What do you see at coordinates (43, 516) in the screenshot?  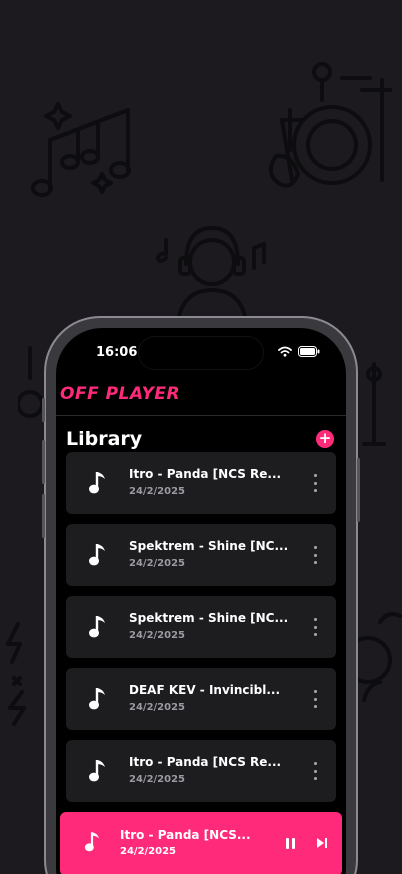 I see `phone-volume-down` at bounding box center [43, 516].